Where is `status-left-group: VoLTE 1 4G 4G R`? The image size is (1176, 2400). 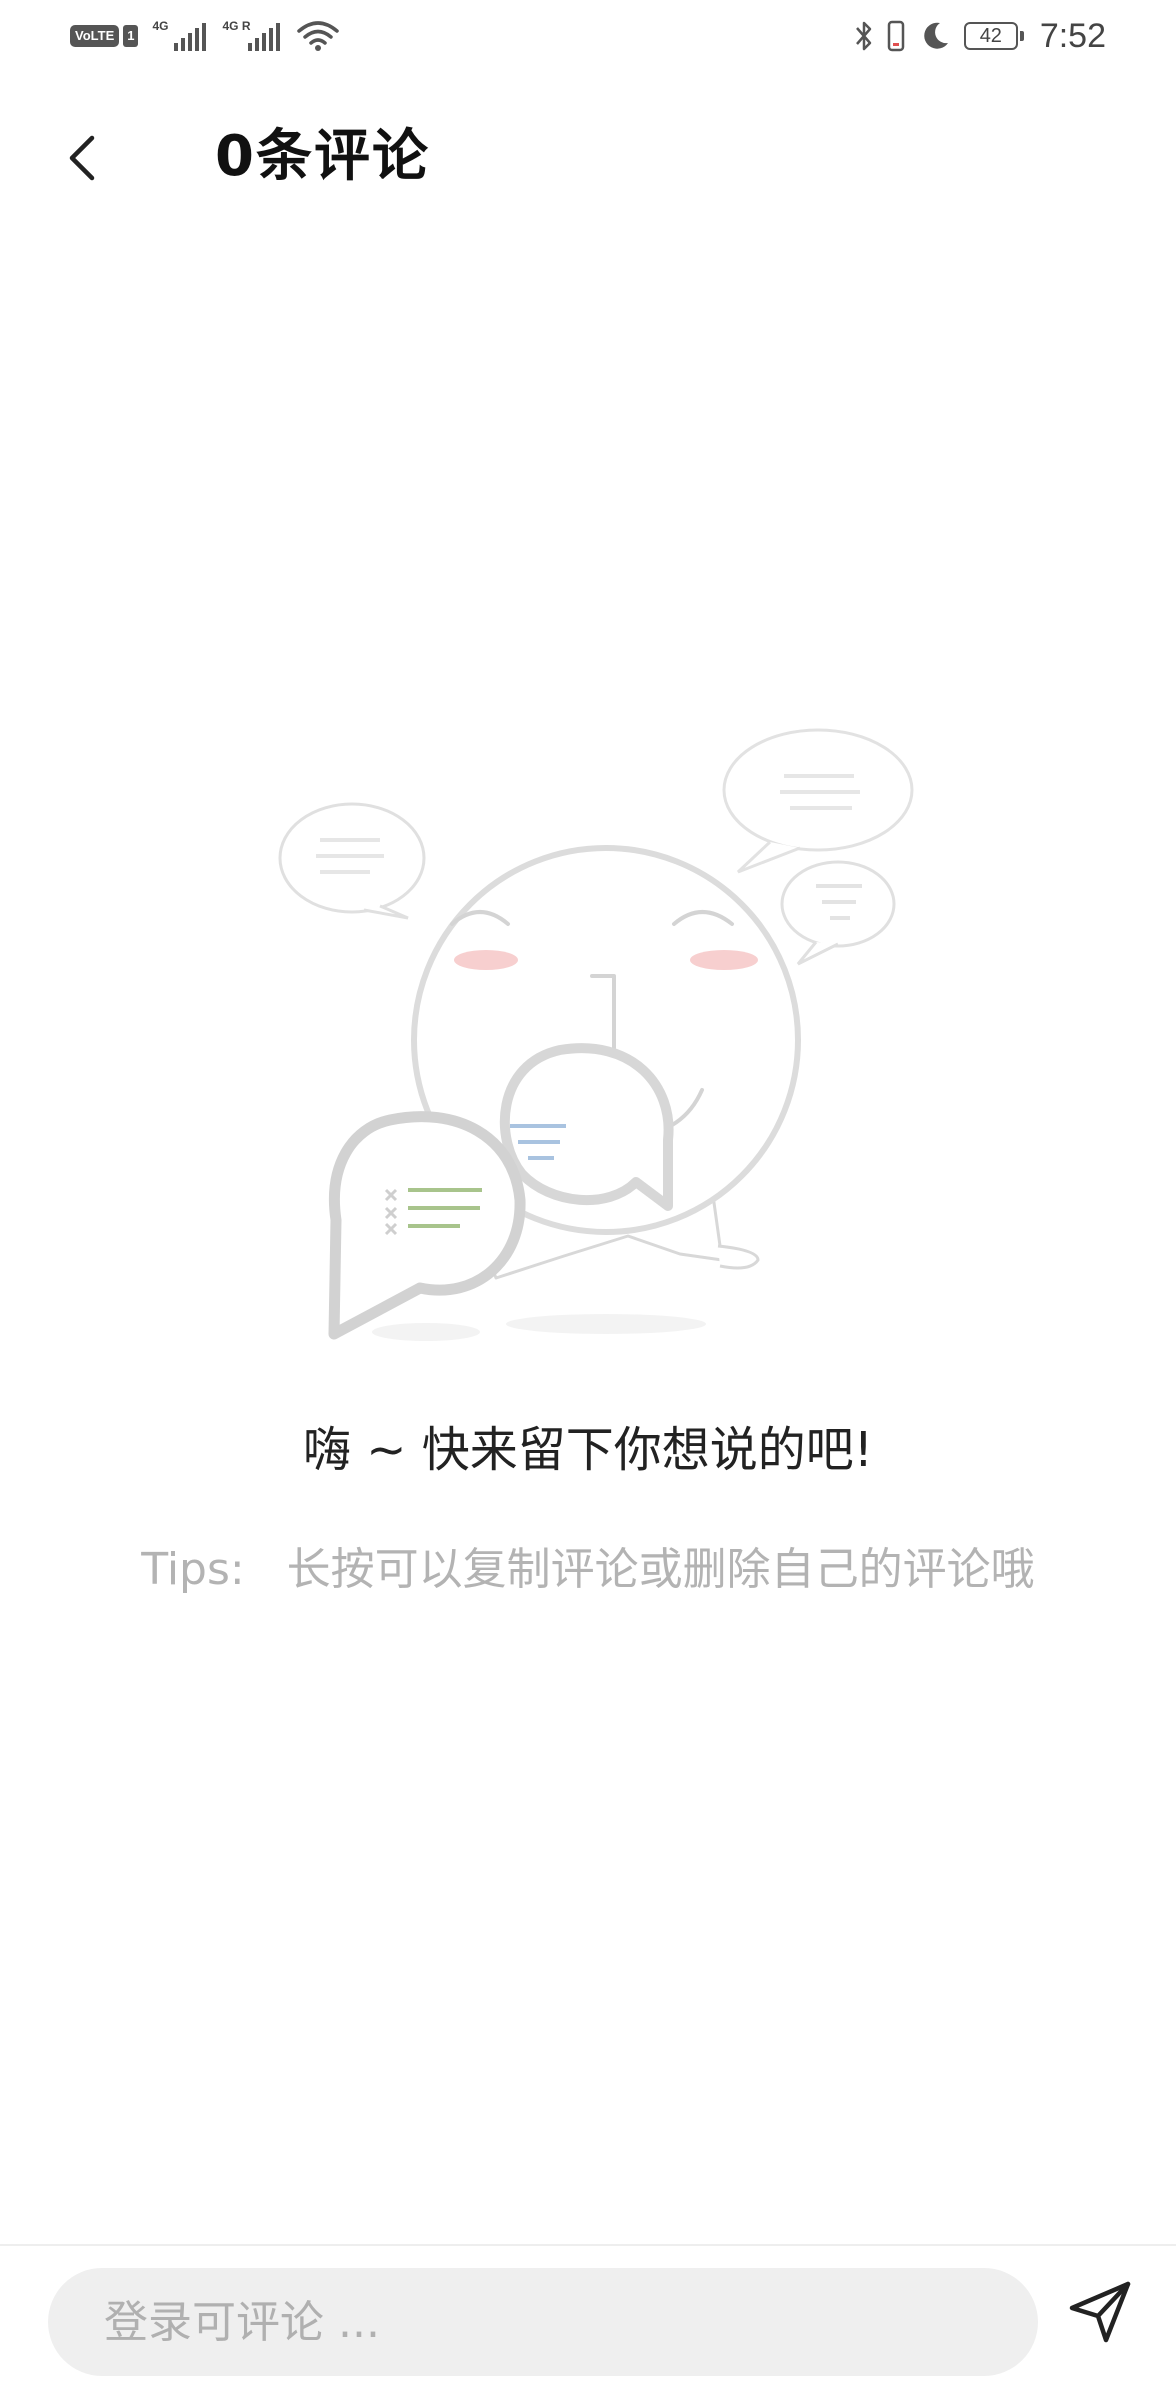
status-left-group: VoLTE 1 4G 4G R is located at coordinates (205, 36).